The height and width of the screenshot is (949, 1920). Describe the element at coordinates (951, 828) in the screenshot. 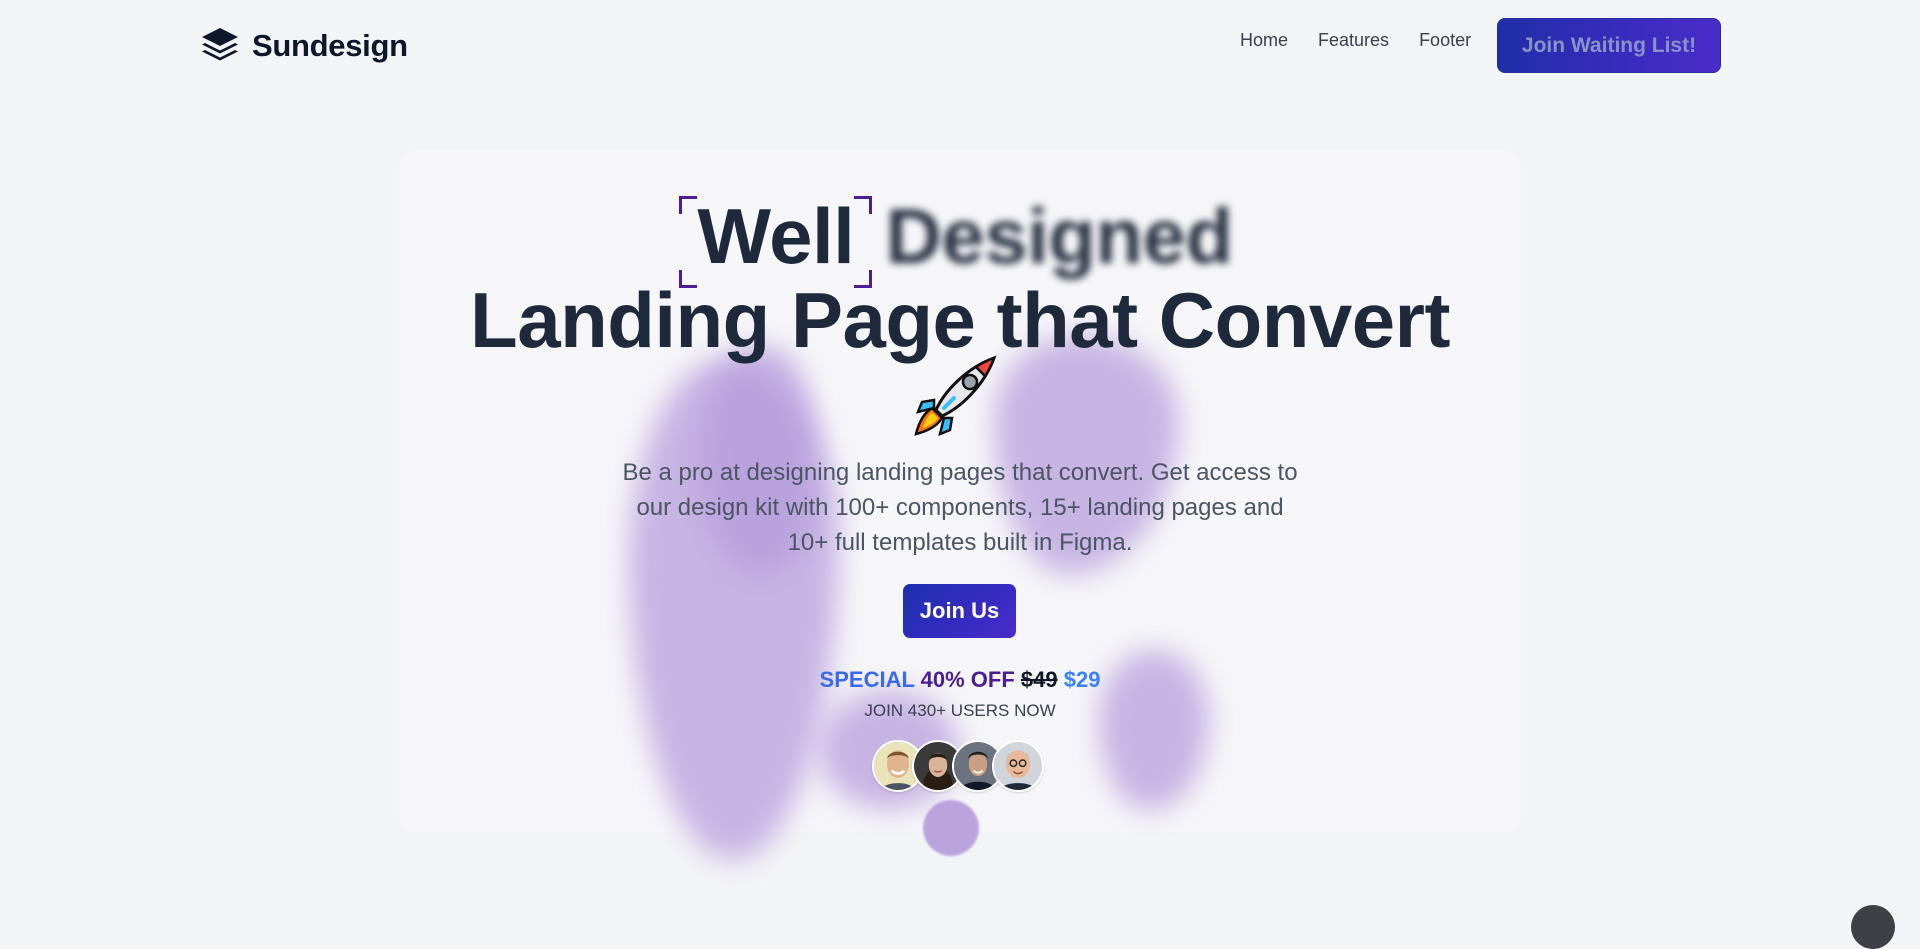

I see `decorative-dot` at that location.